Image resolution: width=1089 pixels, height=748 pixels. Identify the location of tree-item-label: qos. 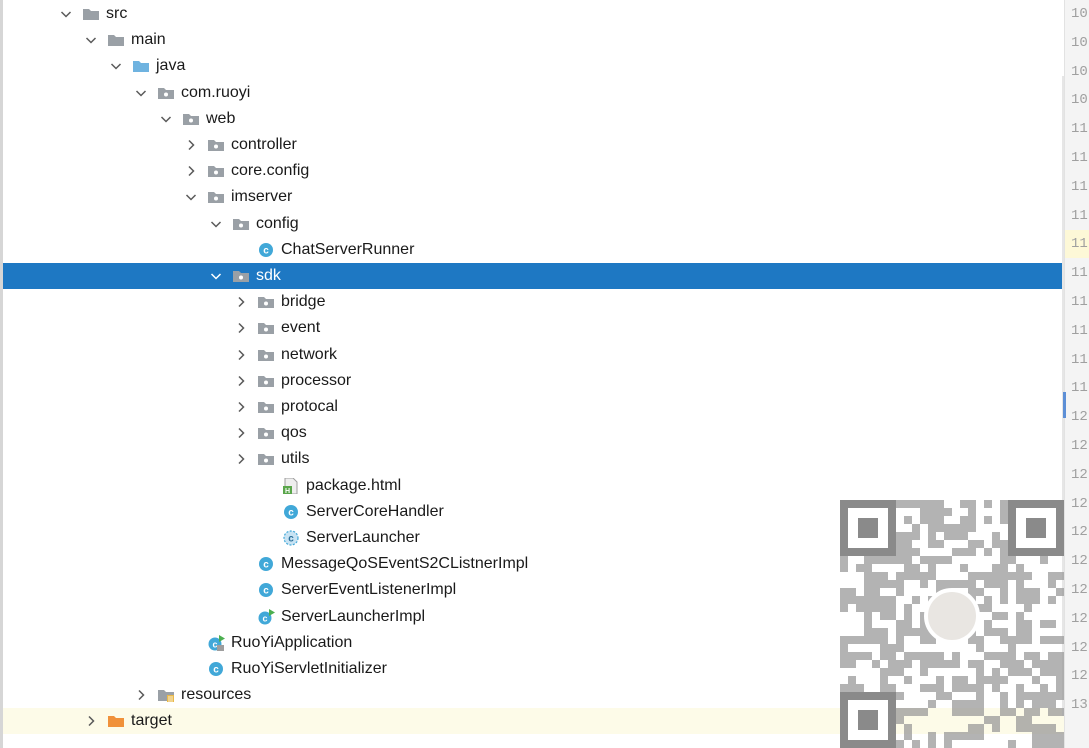
(294, 433).